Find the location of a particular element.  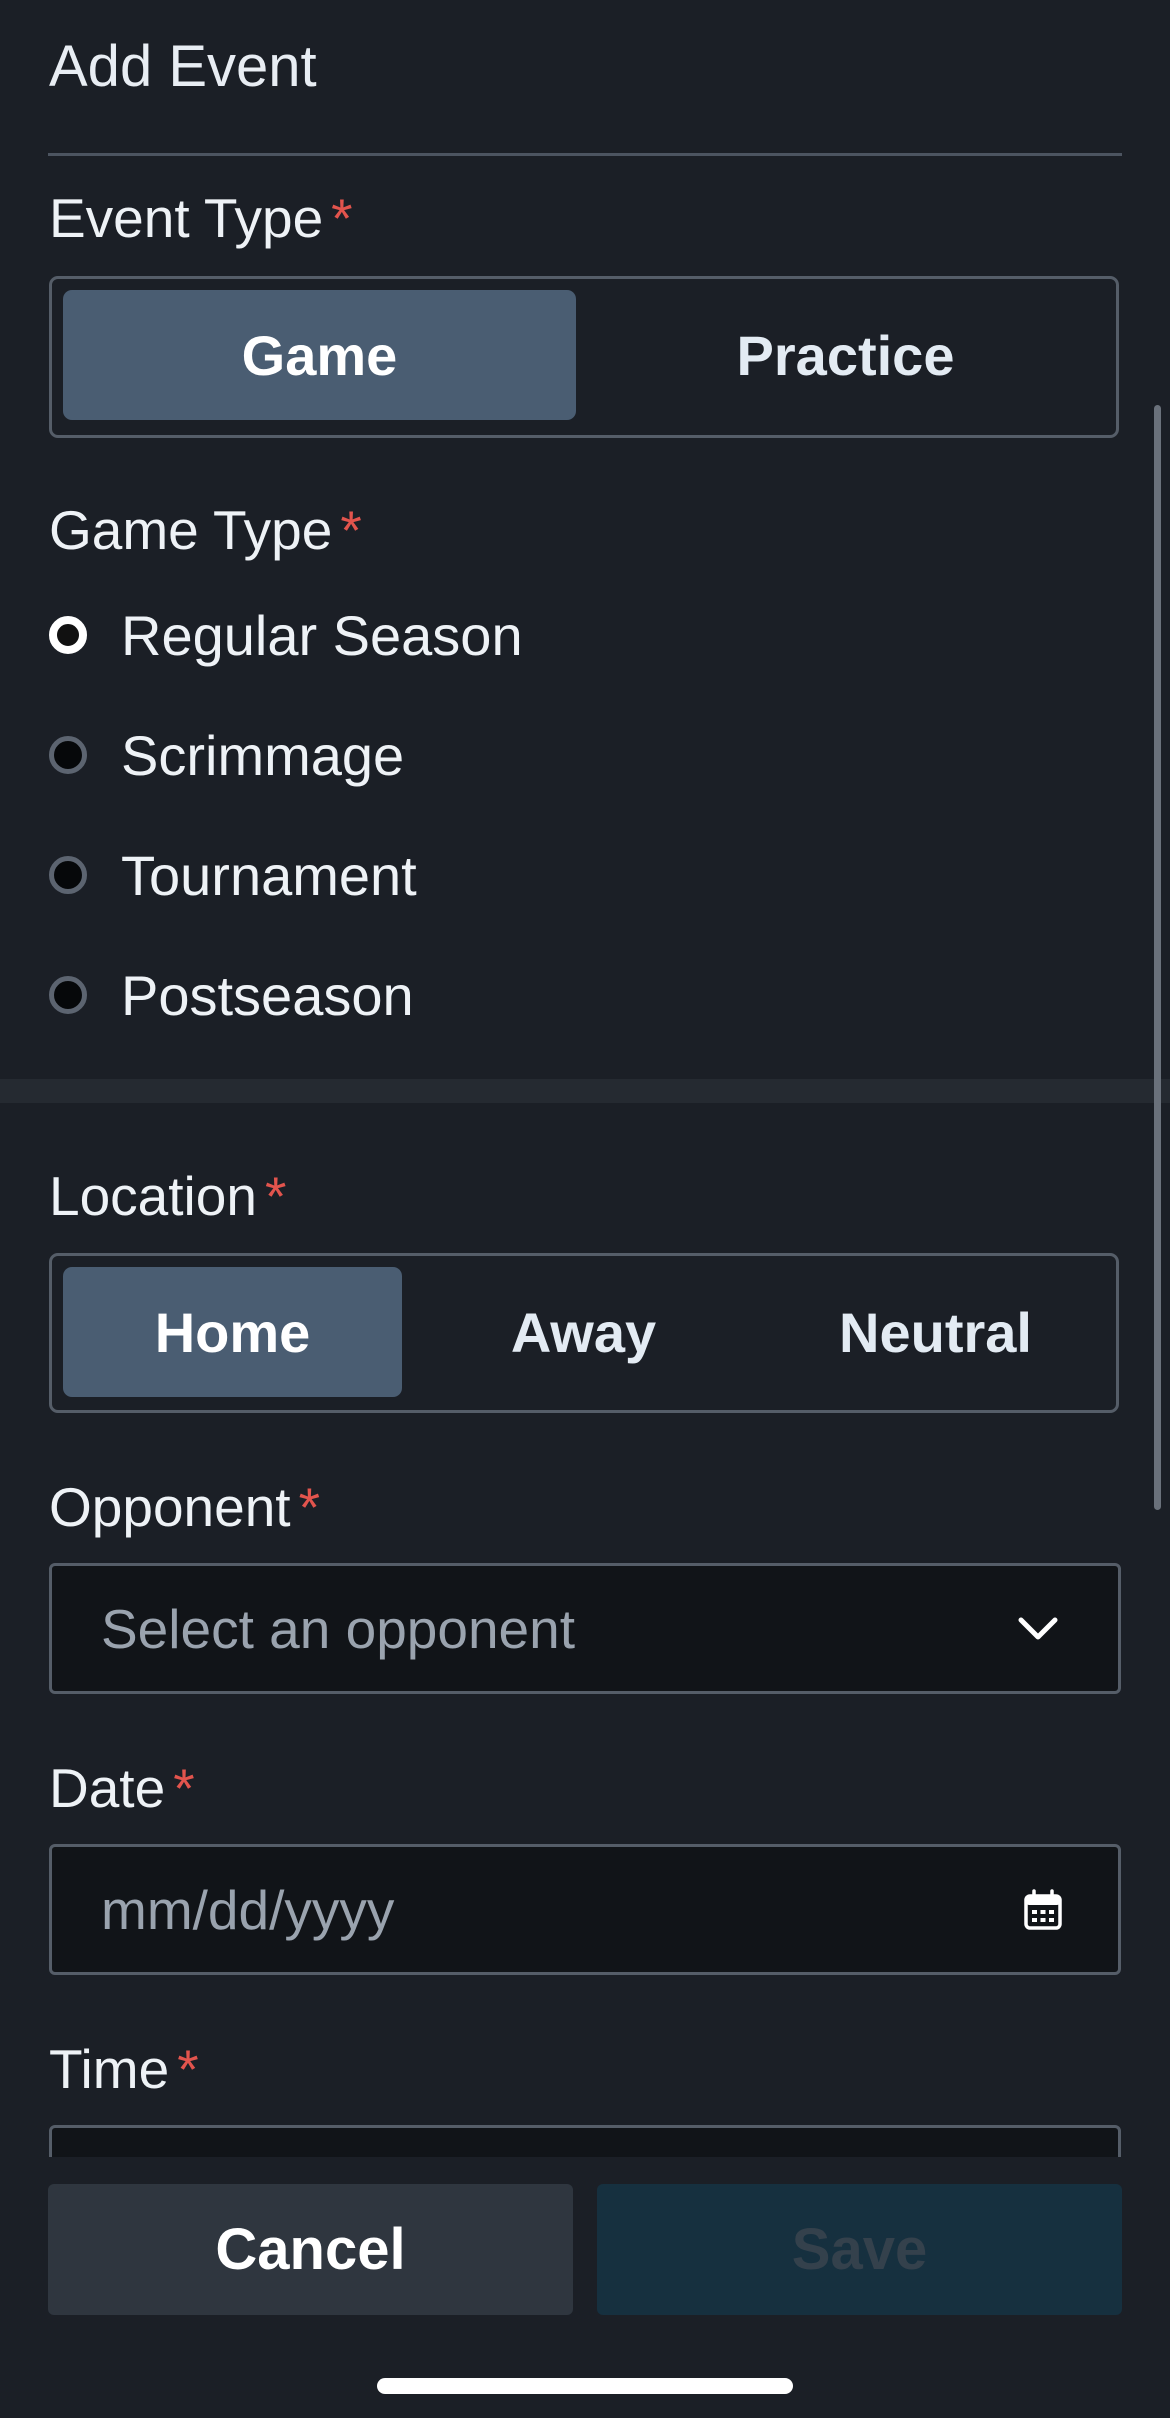

segment-away: Away is located at coordinates (583, 1332).